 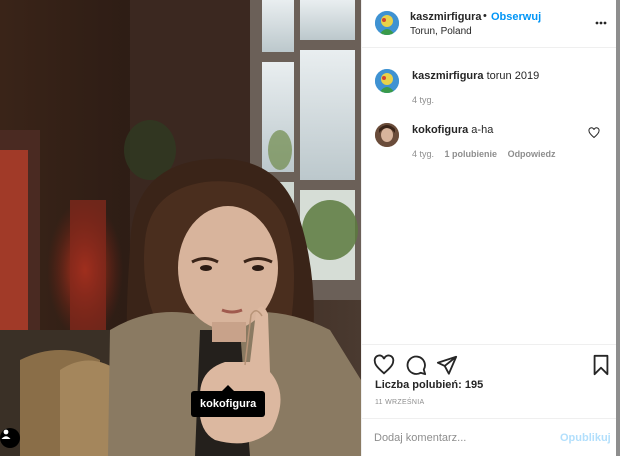 I want to click on author-avatar-image, so click(x=387, y=23).